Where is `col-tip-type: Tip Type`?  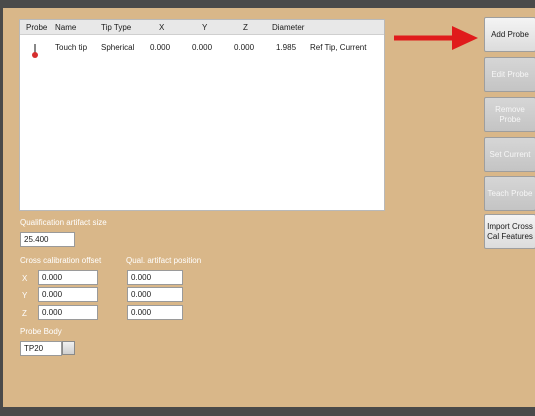 col-tip-type: Tip Type is located at coordinates (116, 27).